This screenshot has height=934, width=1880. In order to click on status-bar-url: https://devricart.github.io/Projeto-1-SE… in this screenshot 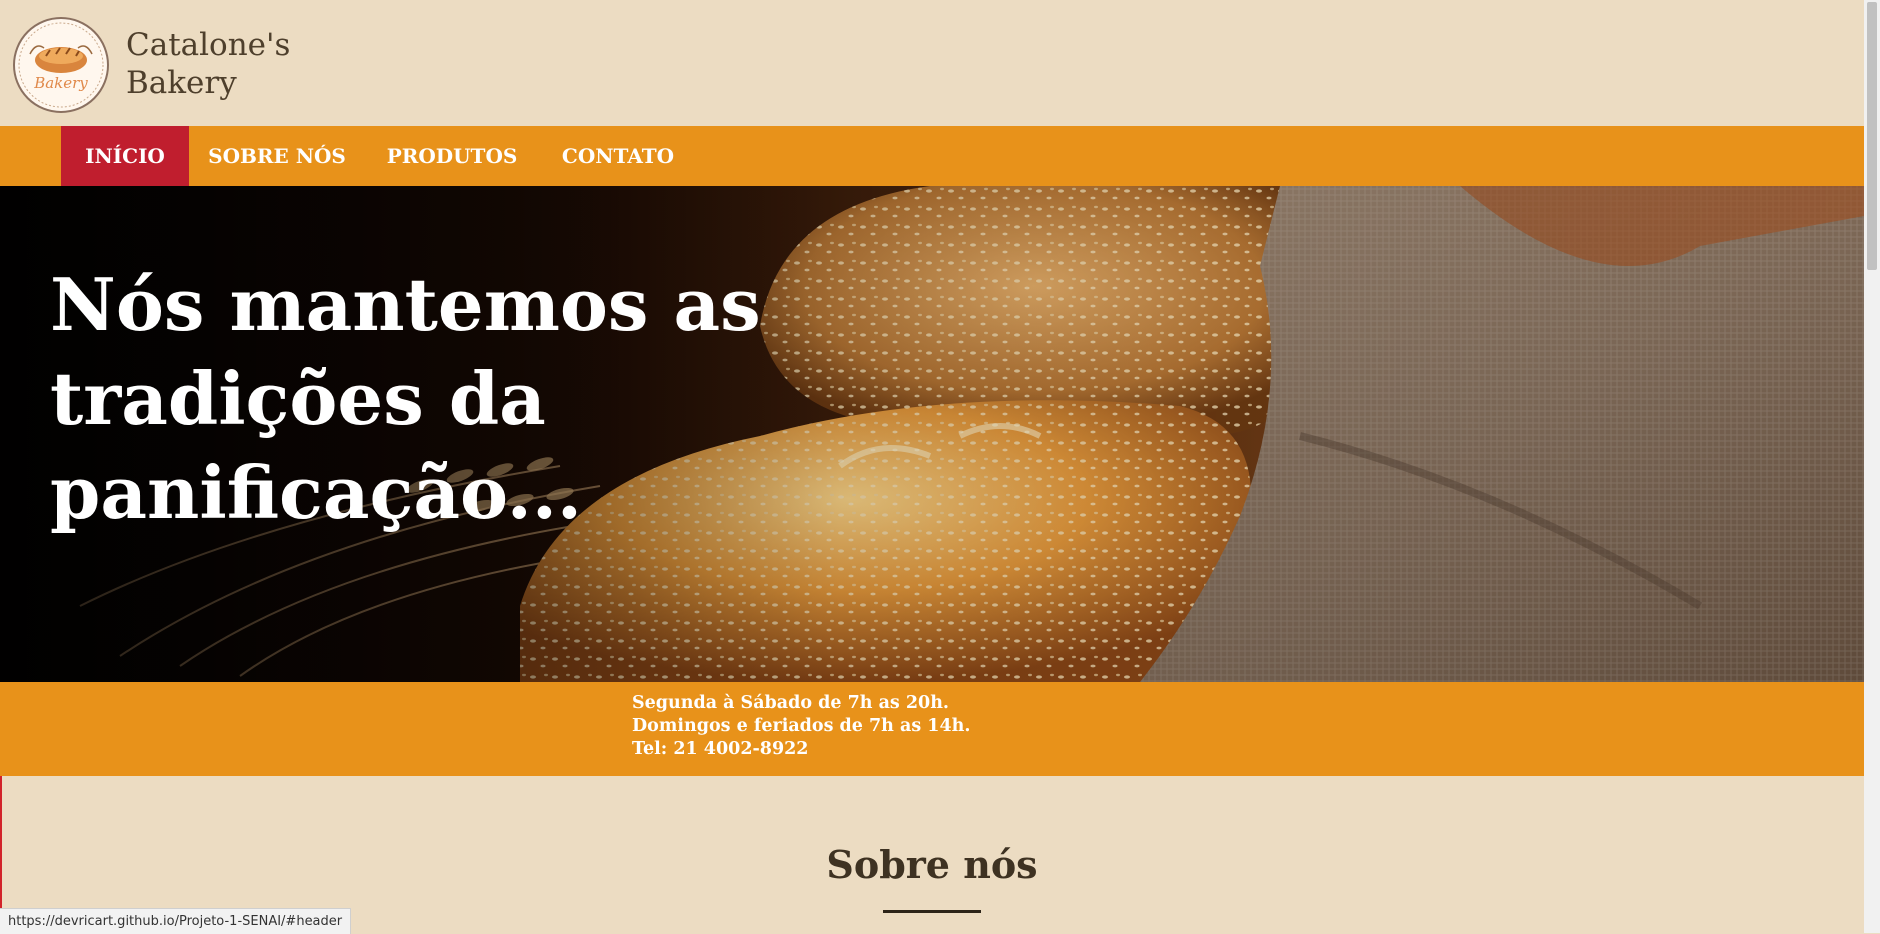, I will do `click(176, 921)`.